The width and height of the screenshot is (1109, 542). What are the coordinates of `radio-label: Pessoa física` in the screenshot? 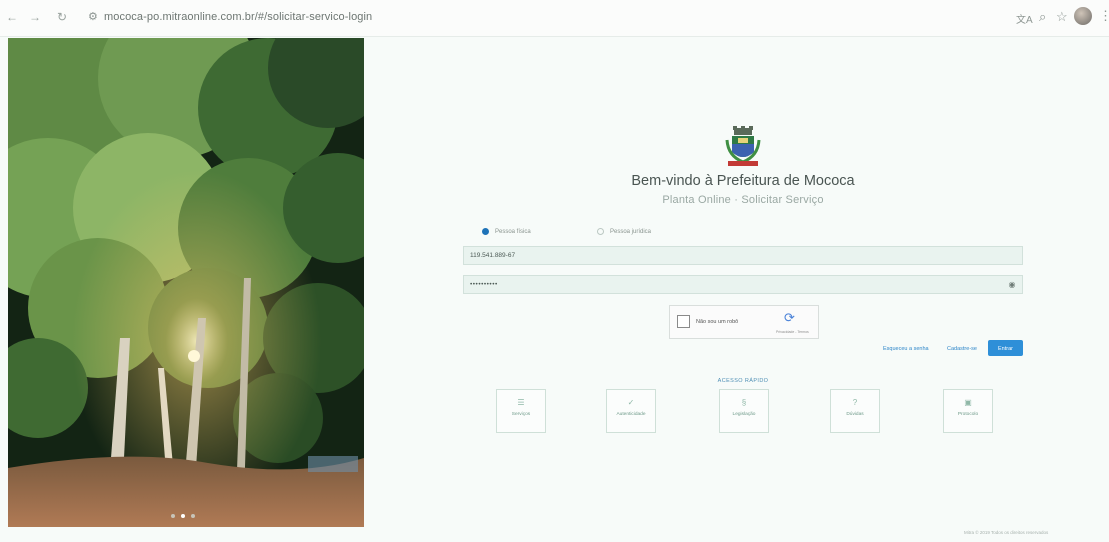 It's located at (513, 231).